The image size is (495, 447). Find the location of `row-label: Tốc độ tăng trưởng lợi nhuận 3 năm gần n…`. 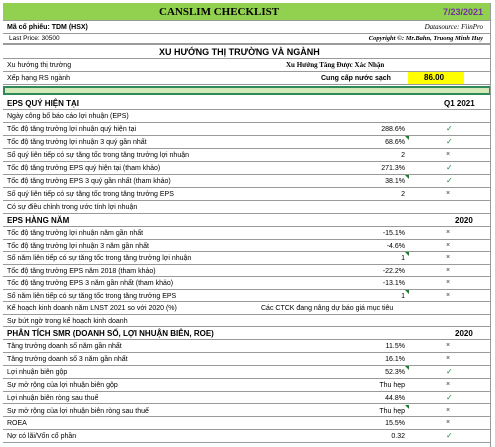

row-label: Tốc độ tăng trưởng lợi nhuận 3 năm gần n… is located at coordinates (78, 246).